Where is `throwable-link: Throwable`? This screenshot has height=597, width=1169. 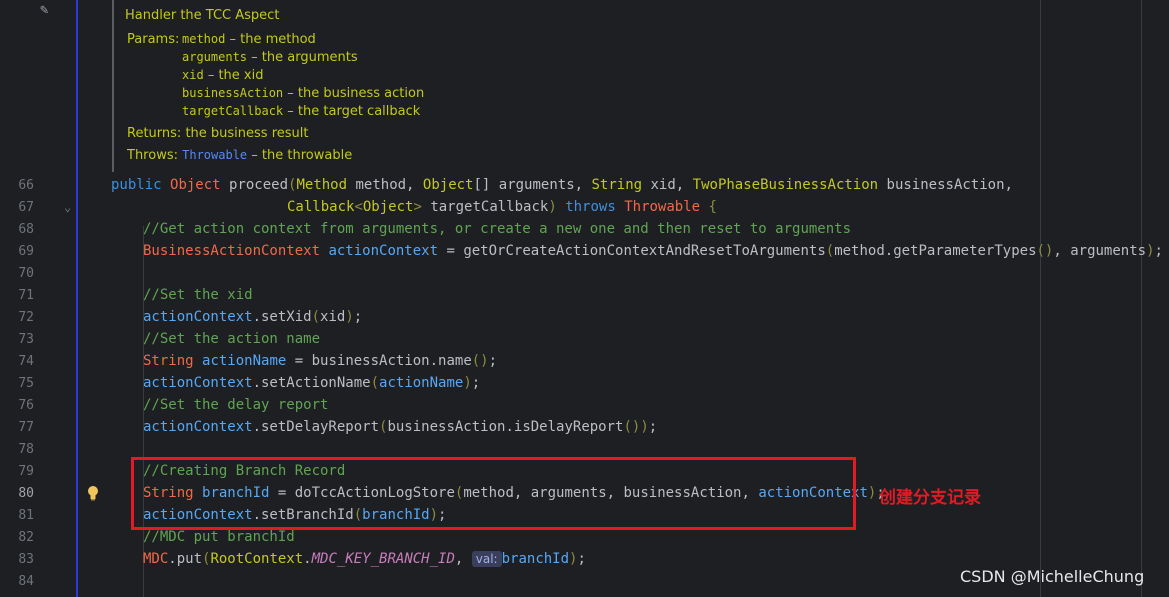
throwable-link: Throwable is located at coordinates (214, 155).